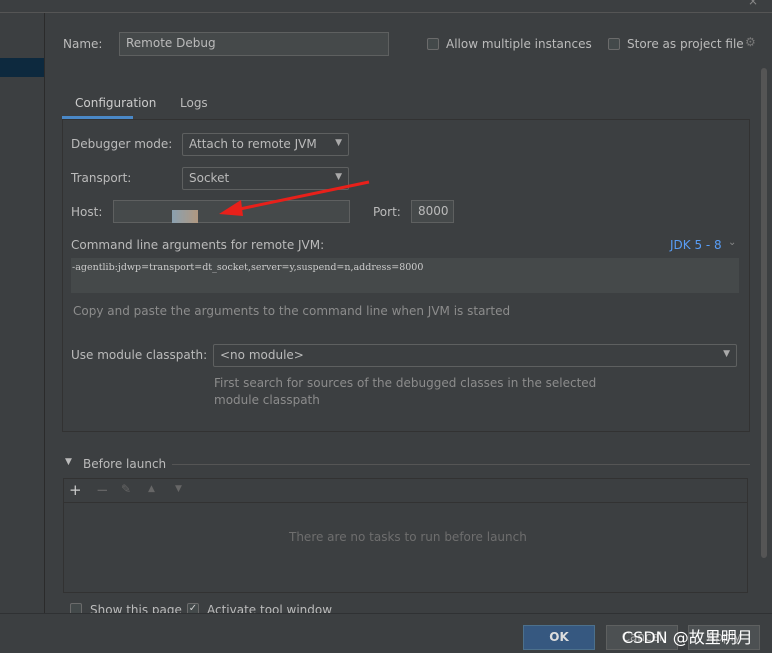 This screenshot has width=772, height=653. I want to click on store-project-label: Store as project file, so click(685, 44).